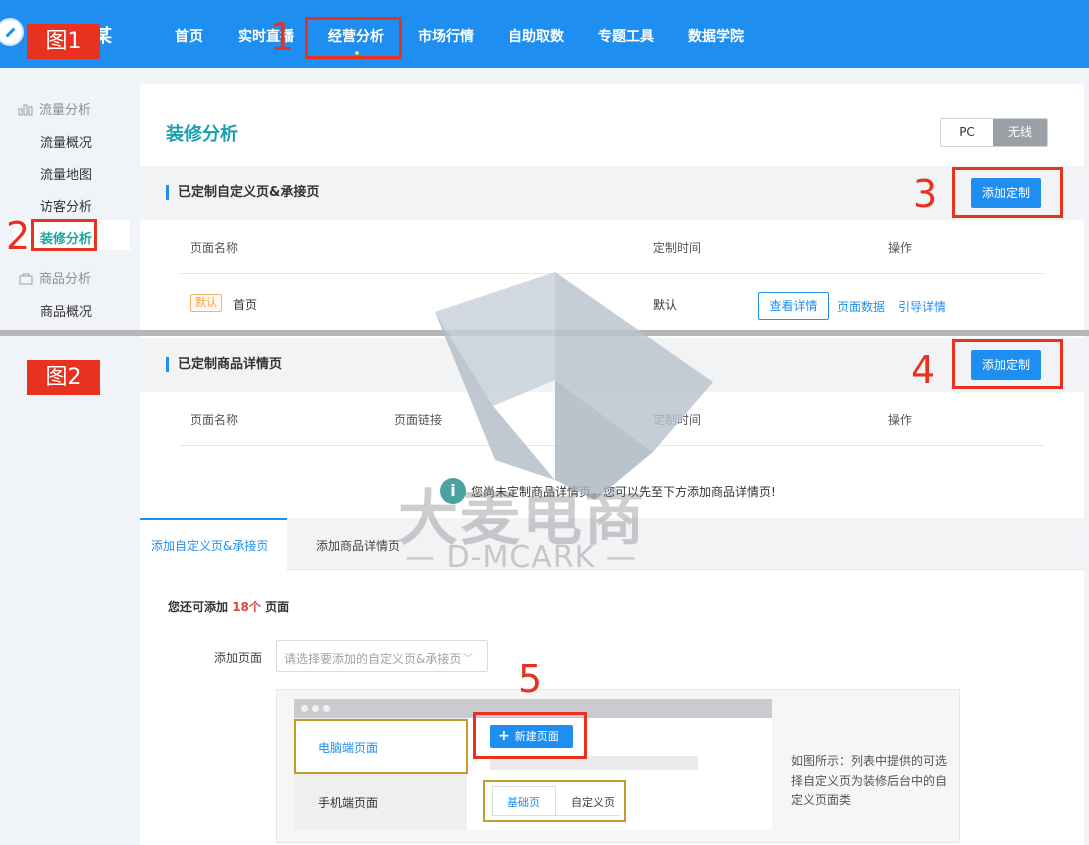  Describe the element at coordinates (238, 658) in the screenshot. I see `add-page-label: 添加页面` at that location.